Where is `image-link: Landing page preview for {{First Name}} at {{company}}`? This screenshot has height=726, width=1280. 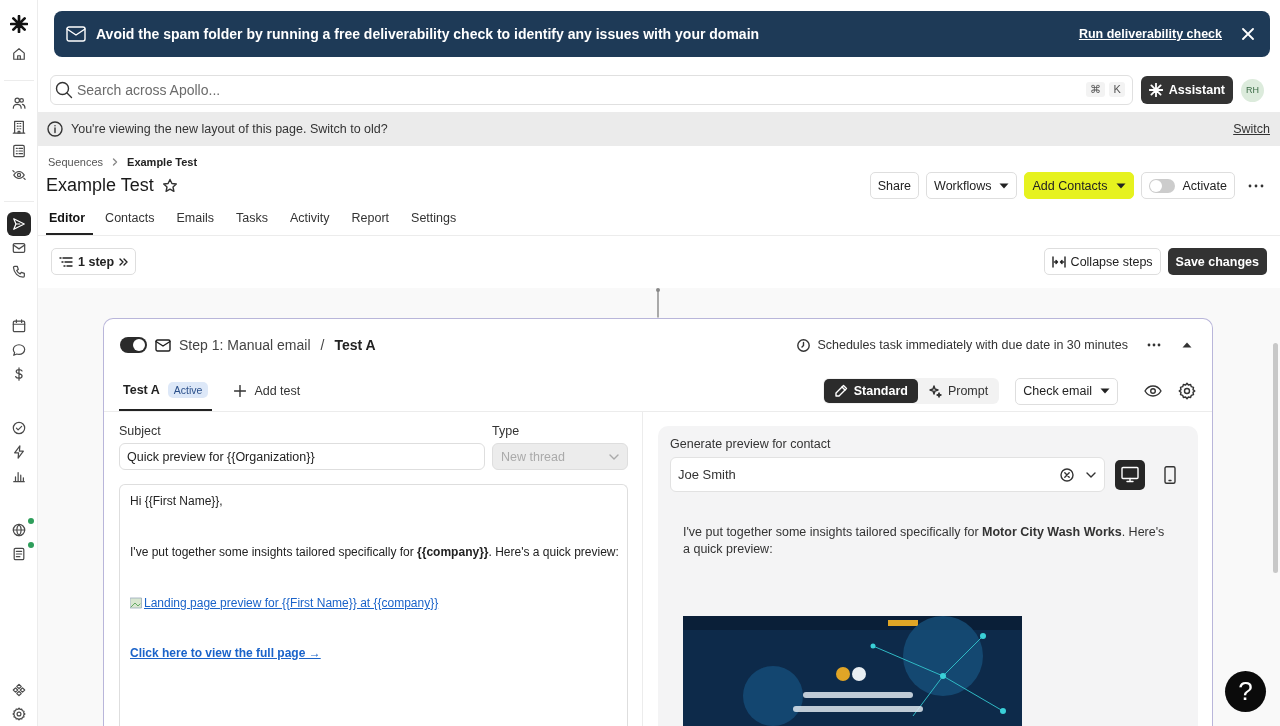
image-link: Landing page preview for {{First Name}} at {{company}} is located at coordinates (291, 603).